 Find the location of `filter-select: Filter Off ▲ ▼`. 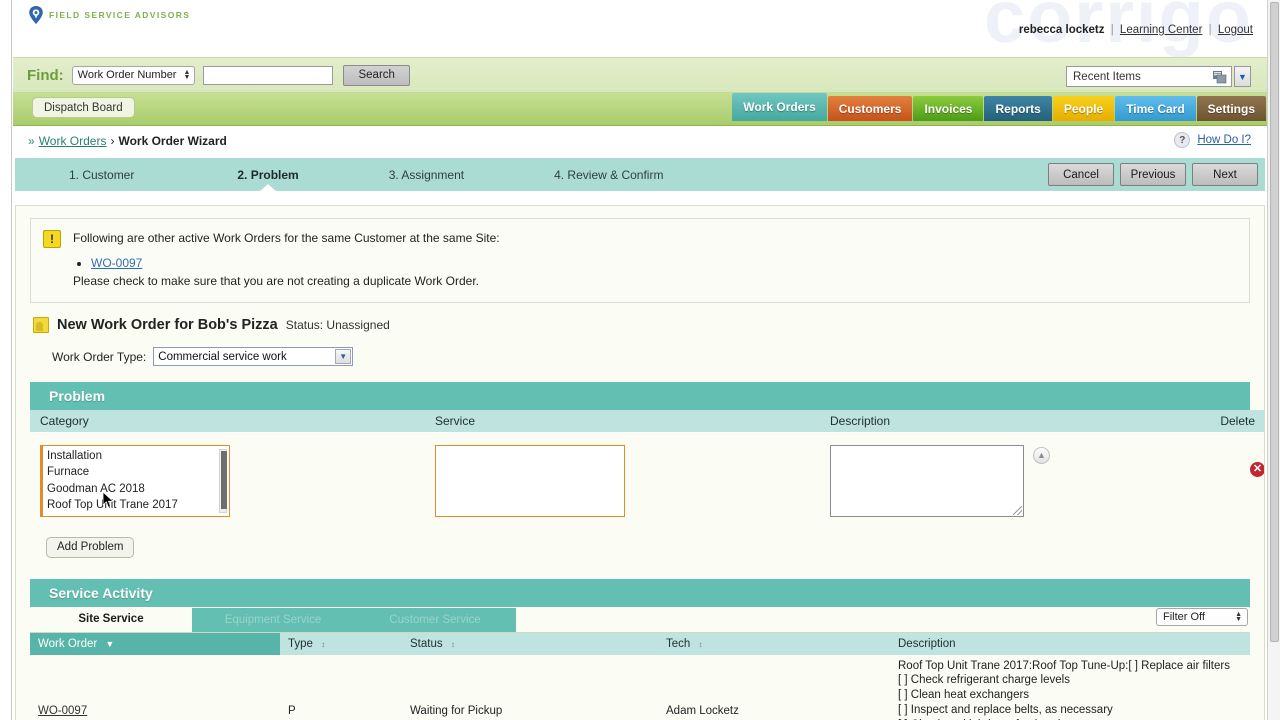

filter-select: Filter Off ▲ ▼ is located at coordinates (1202, 616).